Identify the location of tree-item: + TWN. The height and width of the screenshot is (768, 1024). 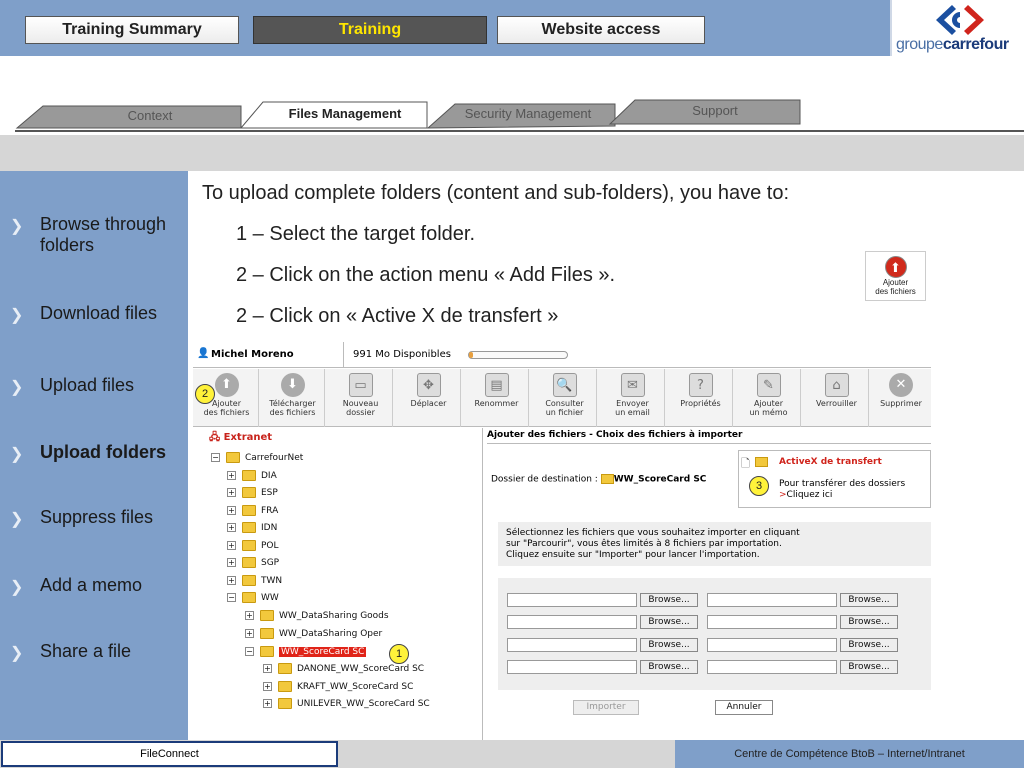
(254, 581).